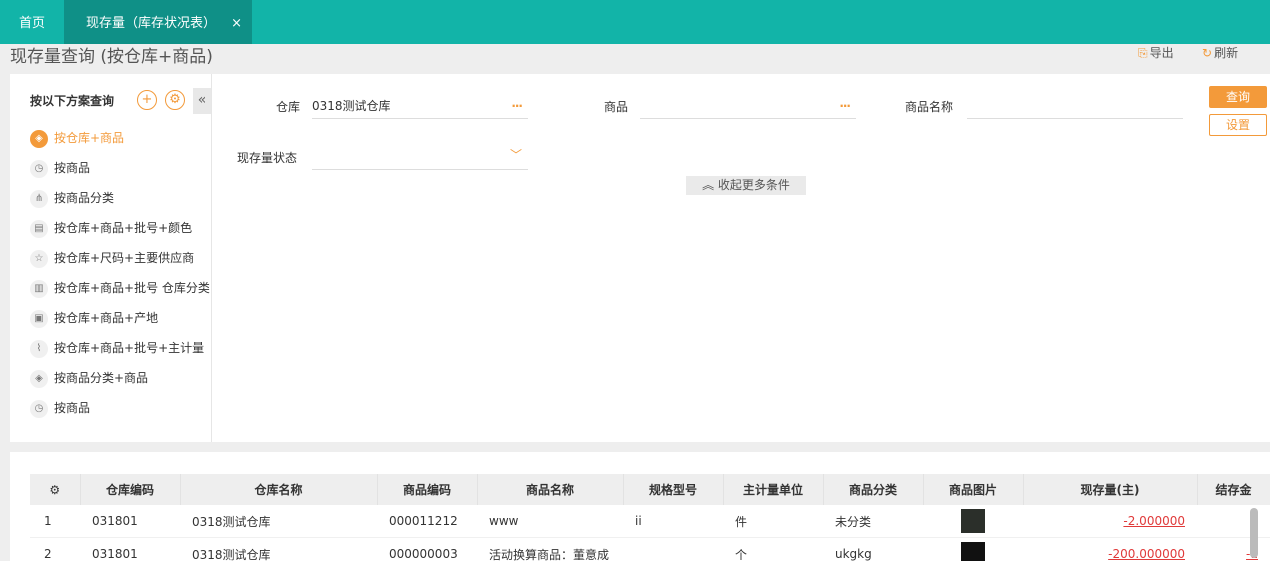 The width and height of the screenshot is (1270, 561). What do you see at coordinates (132, 288) in the screenshot?
I see `plan-label: 按仓库+商品+批号 仓库分类` at bounding box center [132, 288].